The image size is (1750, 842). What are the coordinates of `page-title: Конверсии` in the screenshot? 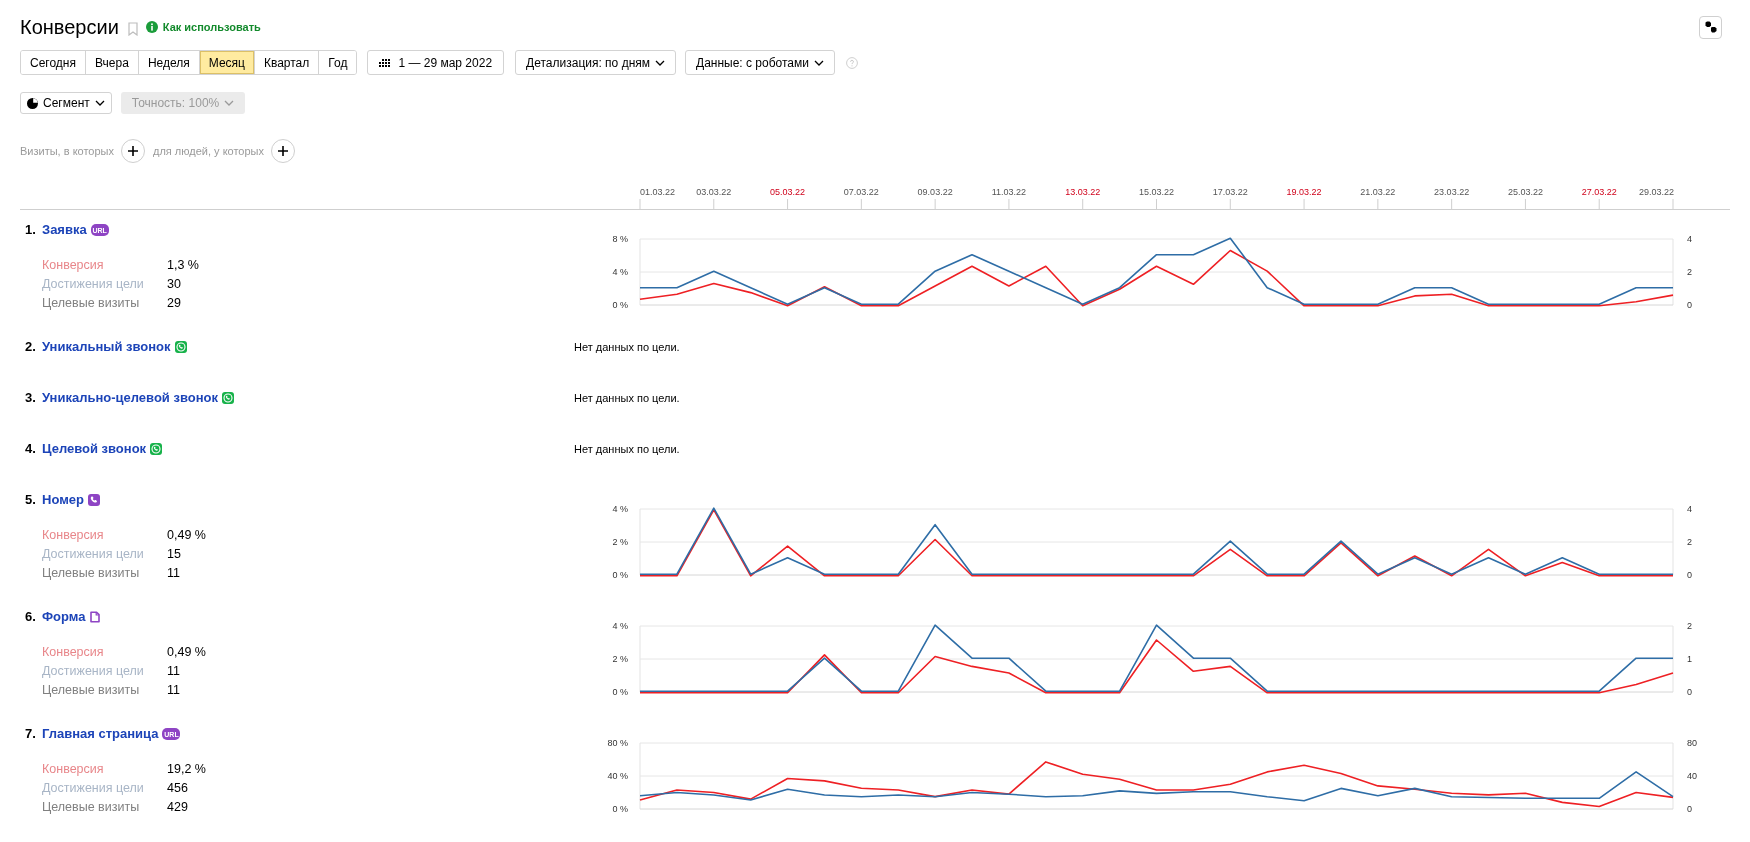 It's located at (69, 27).